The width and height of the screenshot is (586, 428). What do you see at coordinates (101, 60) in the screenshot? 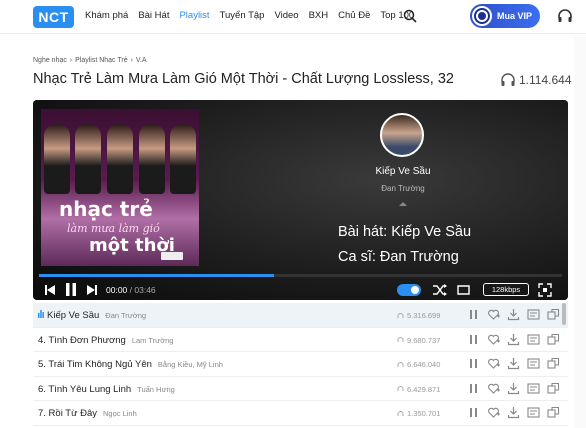
I see `breadcrumb-playlist-nhac-tre: Playlist Nhạc Trẻ` at bounding box center [101, 60].